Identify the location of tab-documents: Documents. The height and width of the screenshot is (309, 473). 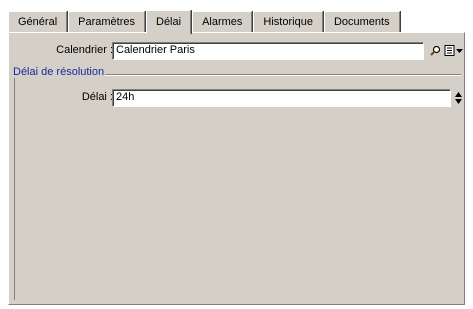
(361, 22).